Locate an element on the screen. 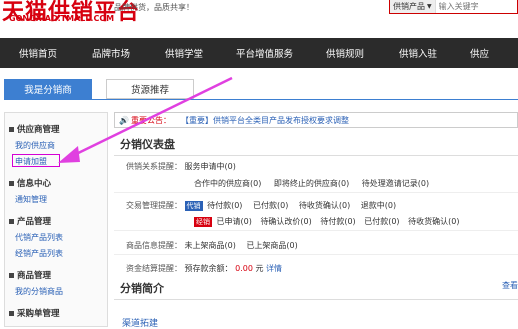  dashboard-title-bar: 分销仪表盘 is located at coordinates (316, 146).